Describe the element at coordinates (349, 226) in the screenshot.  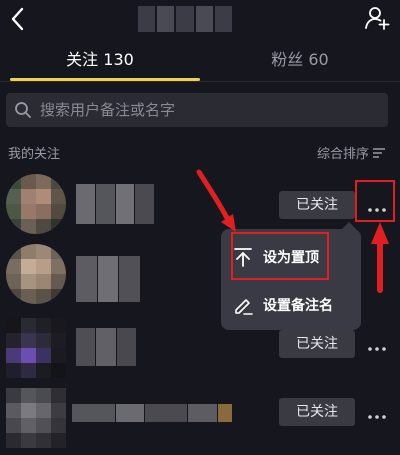
I see `popup-caret` at that location.